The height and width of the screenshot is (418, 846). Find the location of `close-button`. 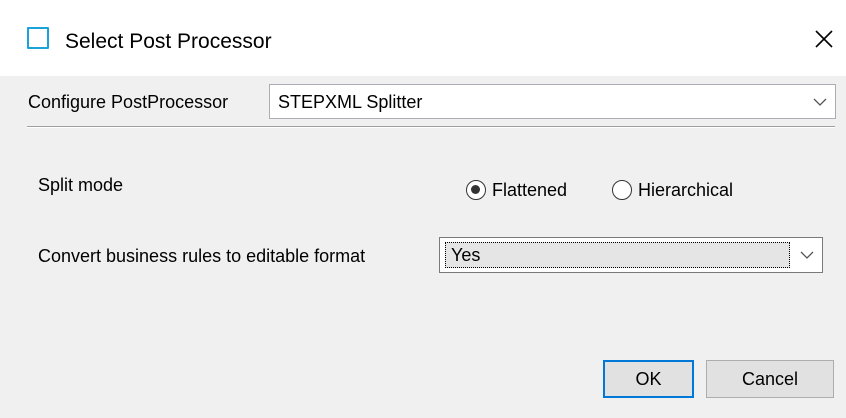

close-button is located at coordinates (824, 39).